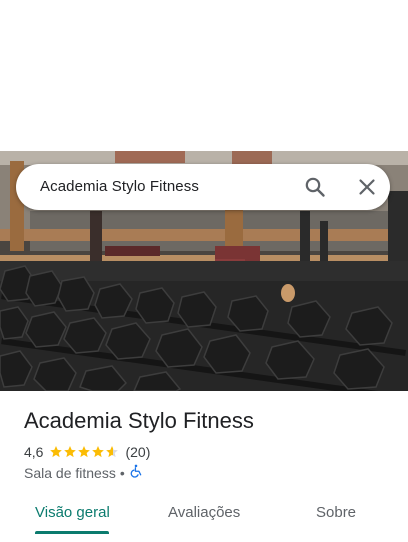  I want to click on rating-value: 4,6, so click(34, 452).